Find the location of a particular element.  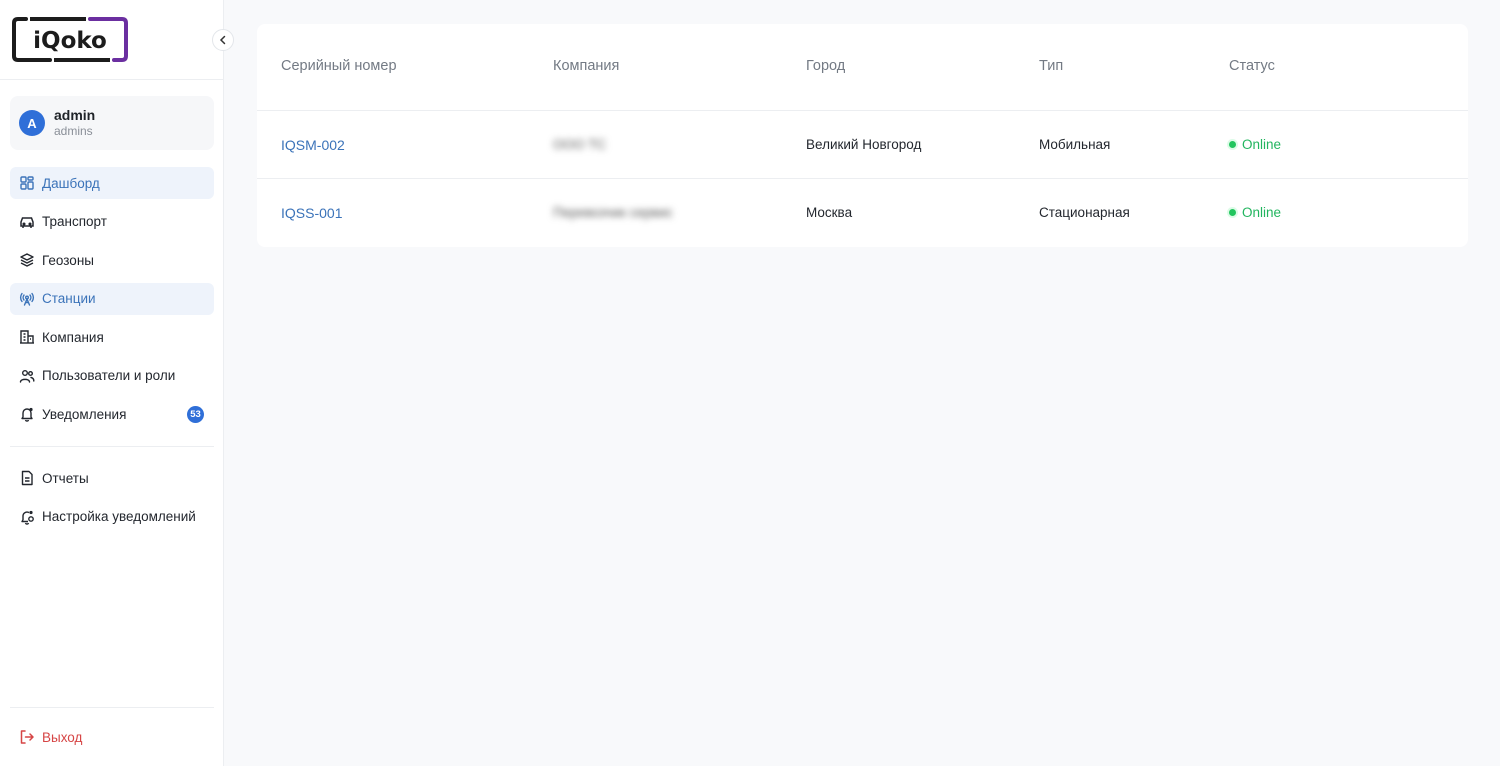

column-header-company: Компания is located at coordinates (586, 66).